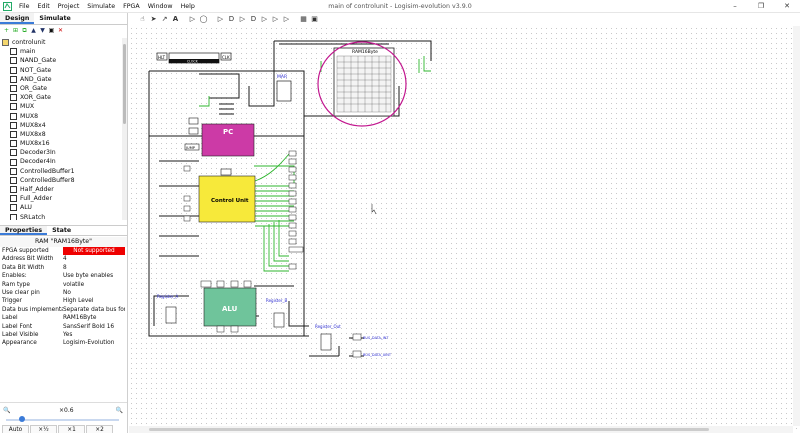 The width and height of the screenshot is (800, 433). What do you see at coordinates (264, 19) in the screenshot?
I see `nor-gate-icon: ▷` at bounding box center [264, 19].